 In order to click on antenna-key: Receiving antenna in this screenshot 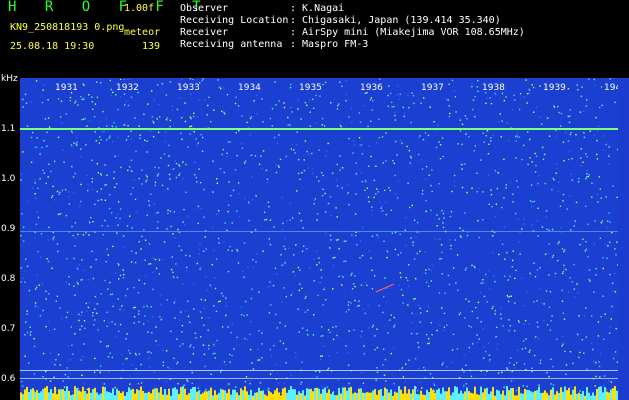, I will do `click(231, 44)`.